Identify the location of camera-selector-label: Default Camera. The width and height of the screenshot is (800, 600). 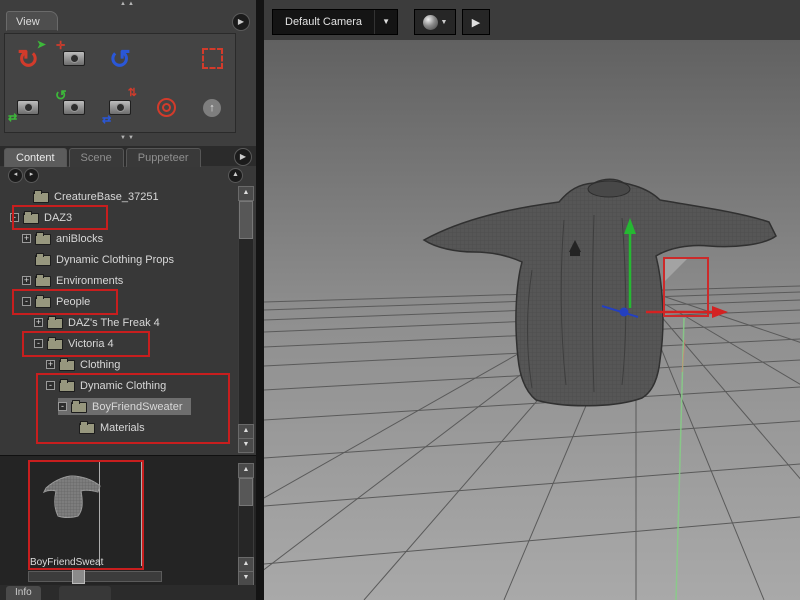
(324, 22).